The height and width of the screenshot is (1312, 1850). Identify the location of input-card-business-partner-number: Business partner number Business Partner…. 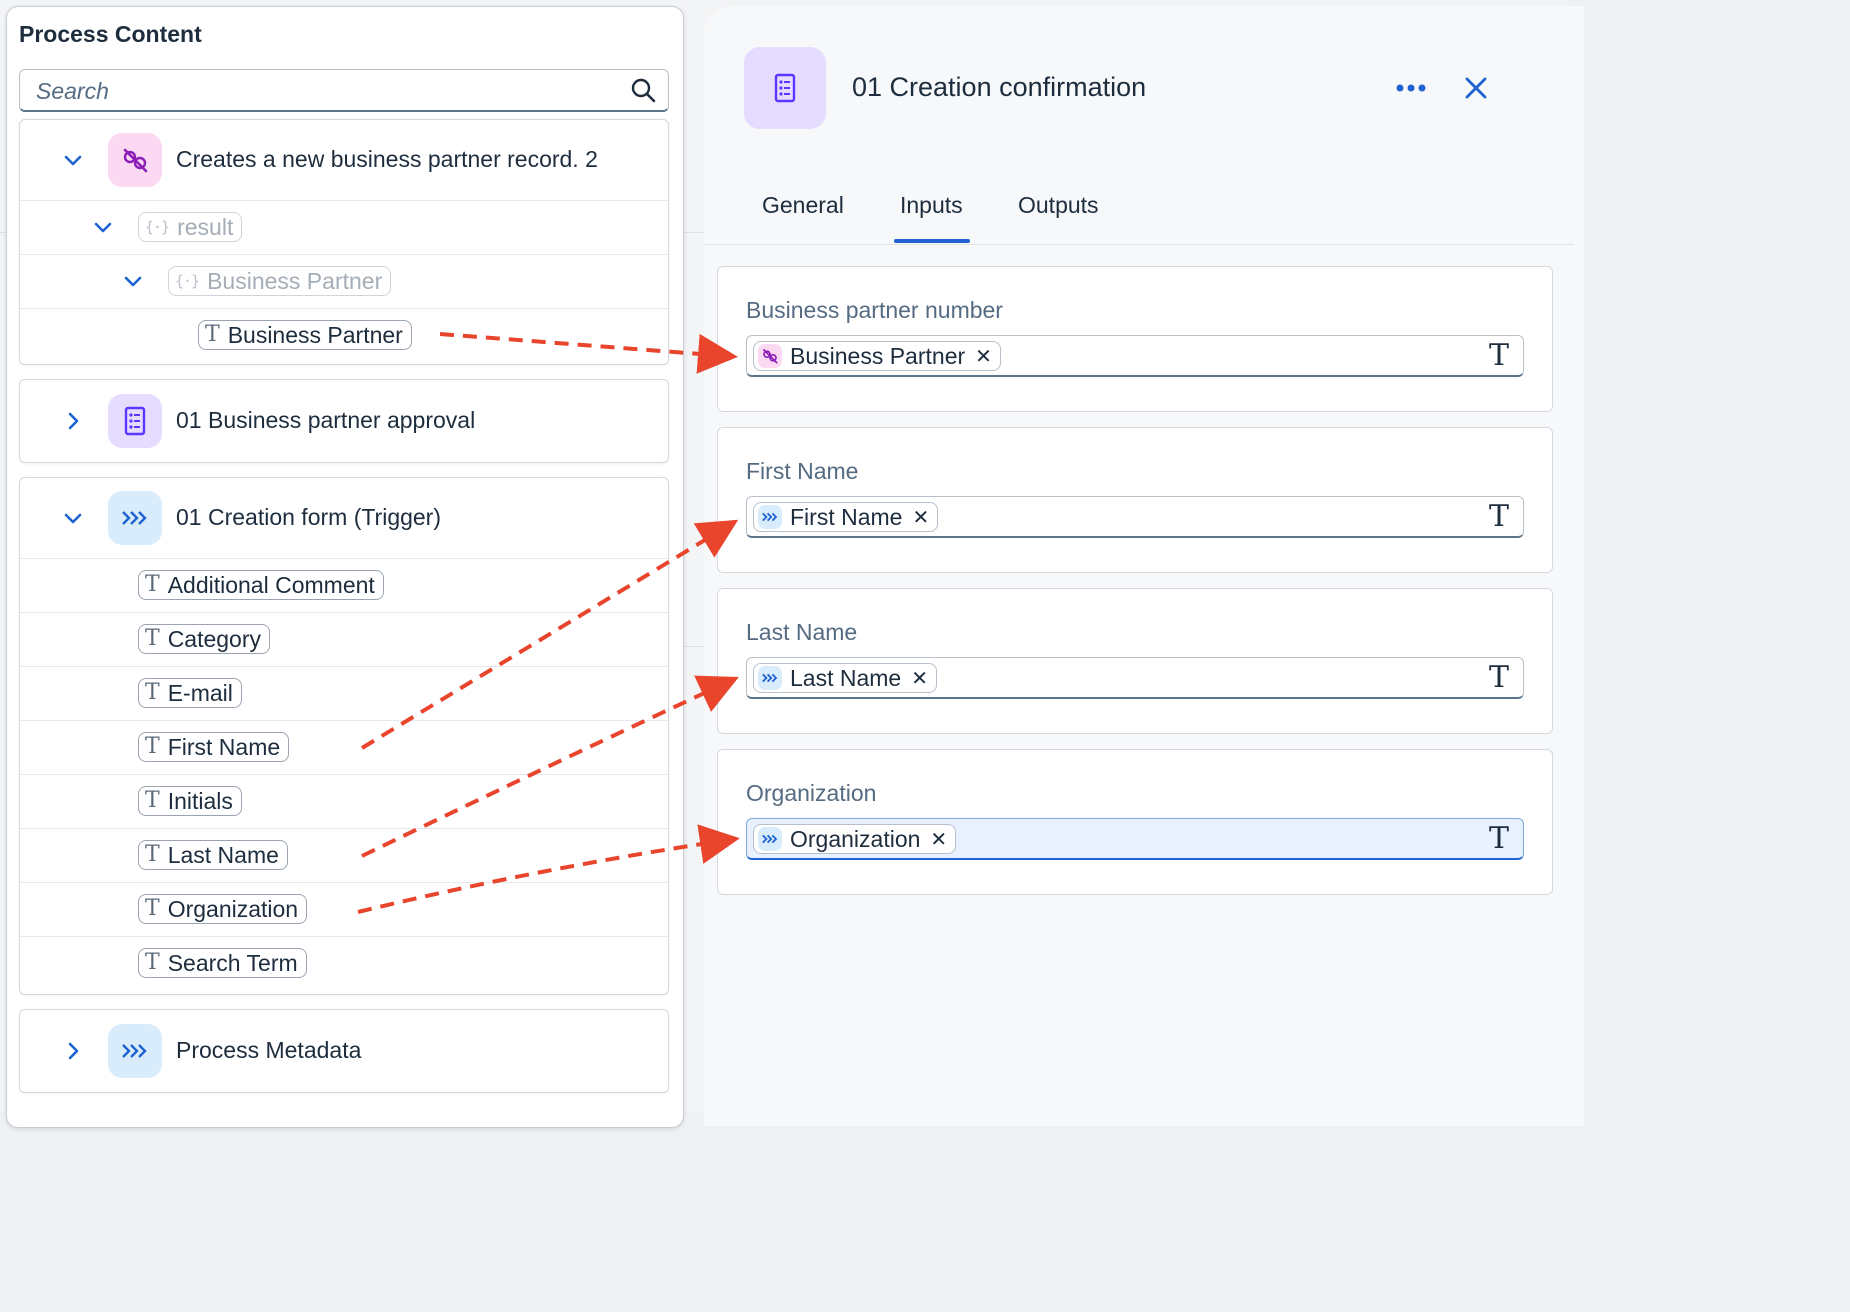
(1135, 339).